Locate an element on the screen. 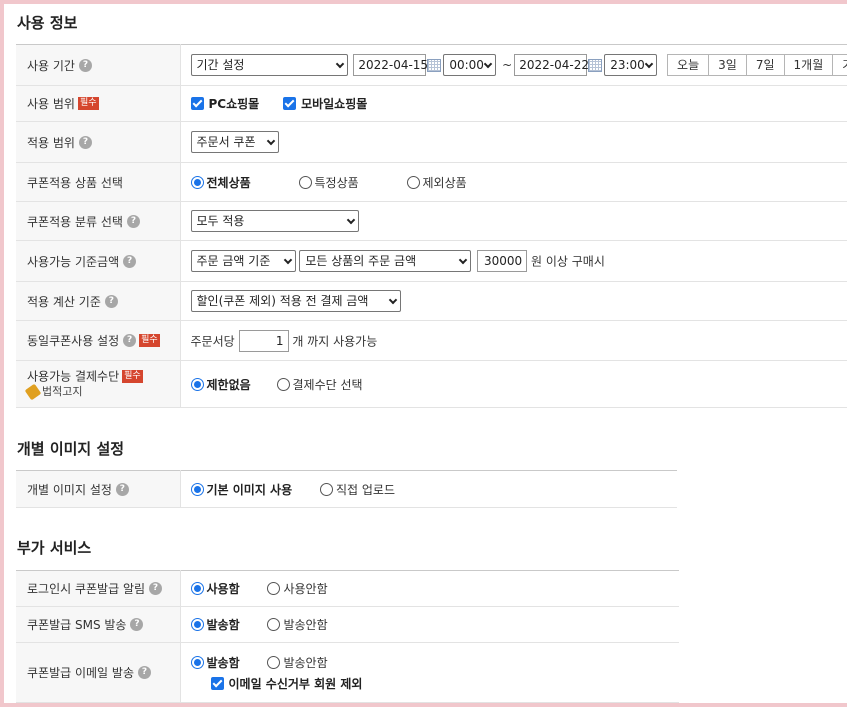 The height and width of the screenshot is (707, 847). row-value: 주문서당 1 개 까지 사용가능 is located at coordinates (513, 340).